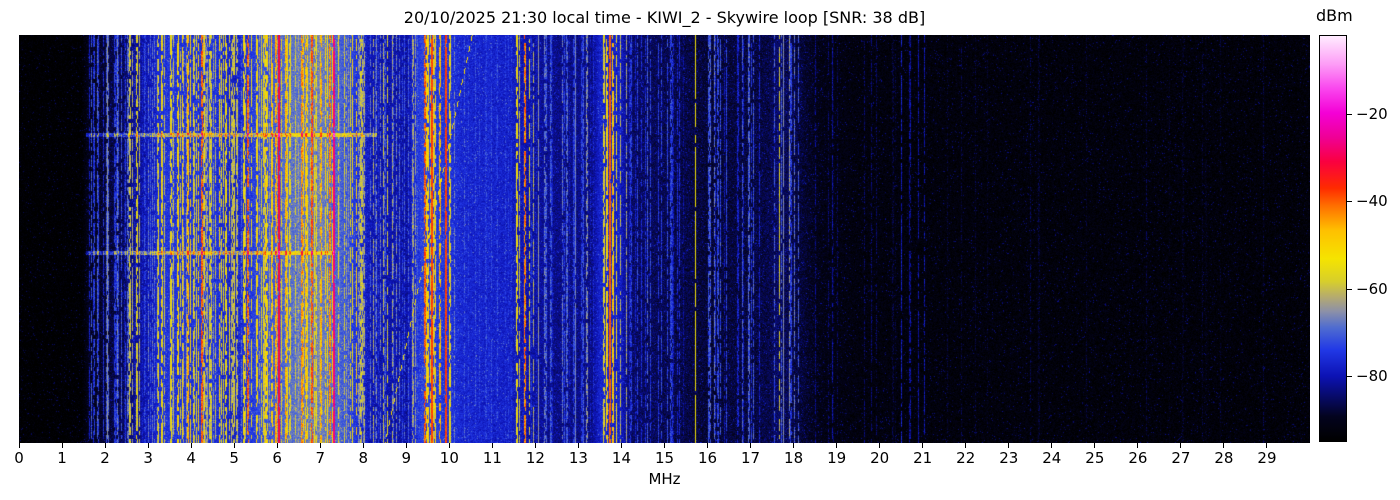  What do you see at coordinates (1181, 458) in the screenshot?
I see `x-tick-label: 27` at bounding box center [1181, 458].